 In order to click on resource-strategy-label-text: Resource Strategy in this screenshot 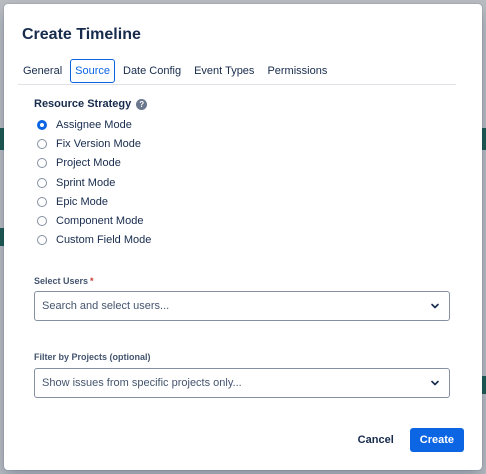, I will do `click(83, 104)`.